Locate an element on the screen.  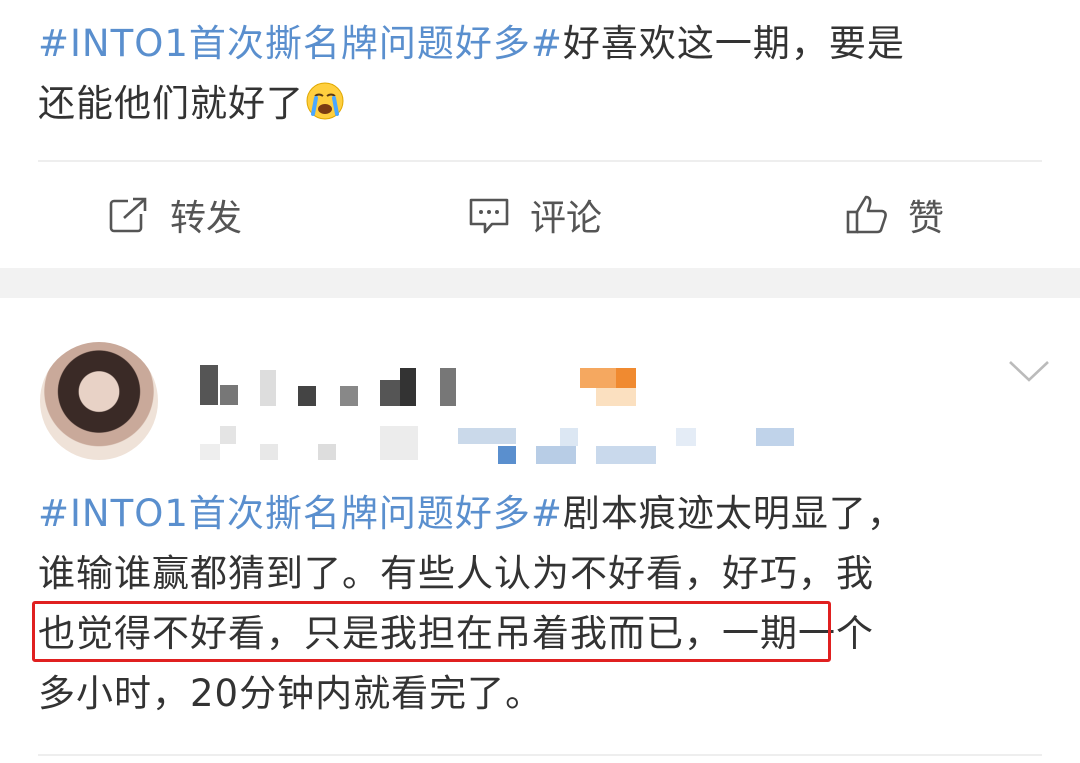
comment-button: 评论 is located at coordinates (534, 215).